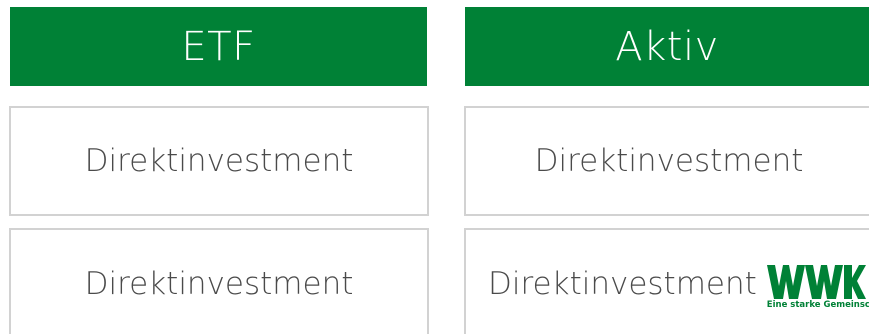 This screenshot has width=869, height=334. I want to click on header-aktiv-label: Aktiv, so click(667, 46).